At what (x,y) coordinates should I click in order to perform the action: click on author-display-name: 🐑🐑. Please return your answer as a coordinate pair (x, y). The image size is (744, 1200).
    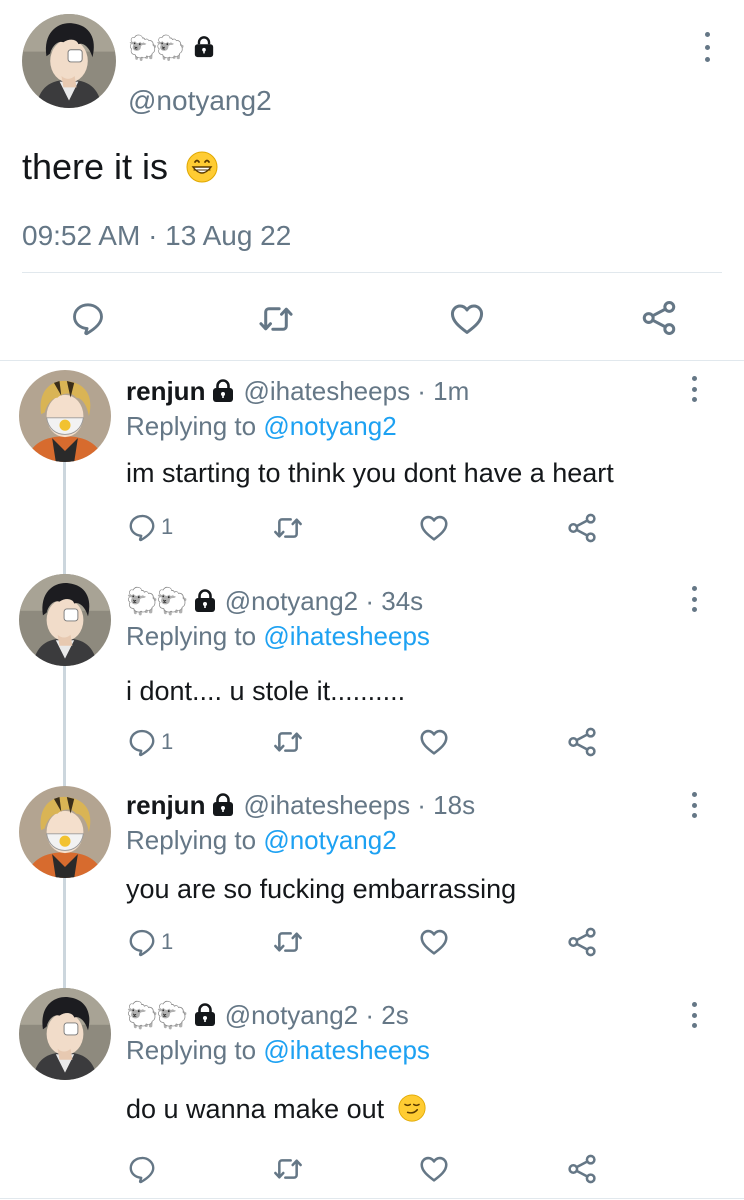
    Looking at the image, I should click on (171, 47).